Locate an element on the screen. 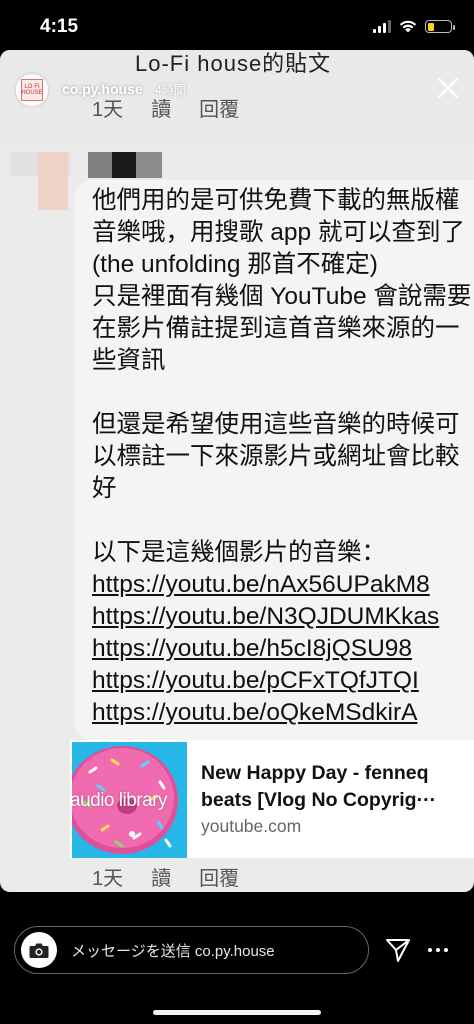 The height and width of the screenshot is (1024, 474). status-bar: 4:15 is located at coordinates (237, 25).